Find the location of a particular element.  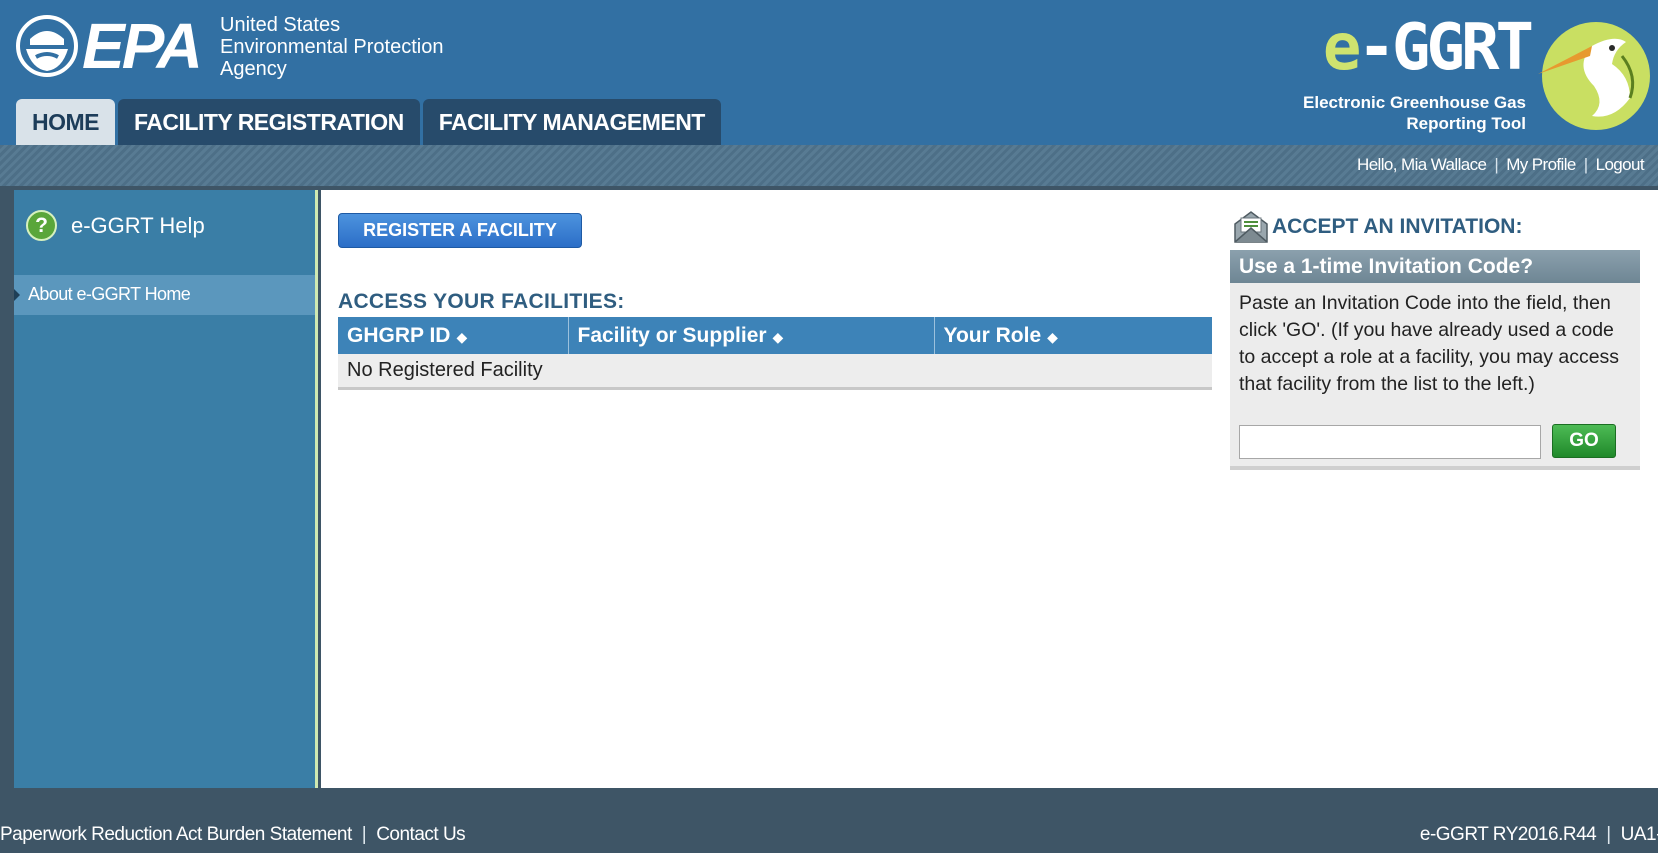

help-link: ? e-GGRT Help is located at coordinates (115, 225).